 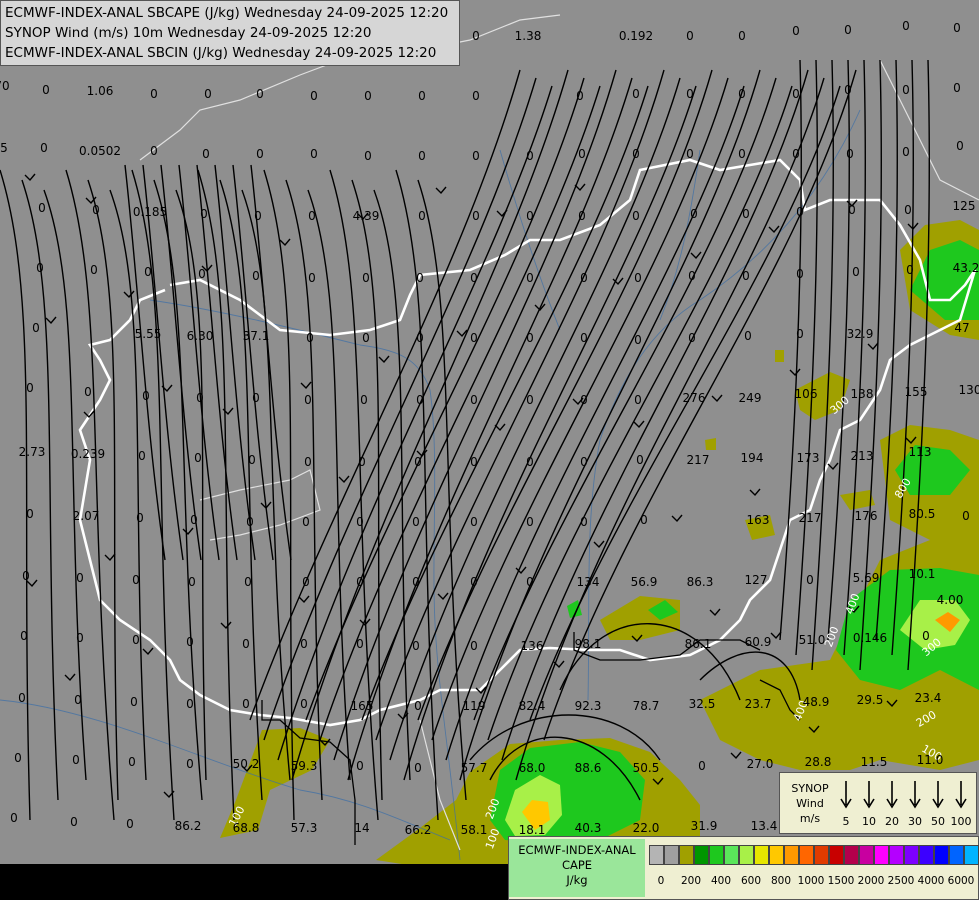 I want to click on cape-value-label: 165, so click(x=362, y=706).